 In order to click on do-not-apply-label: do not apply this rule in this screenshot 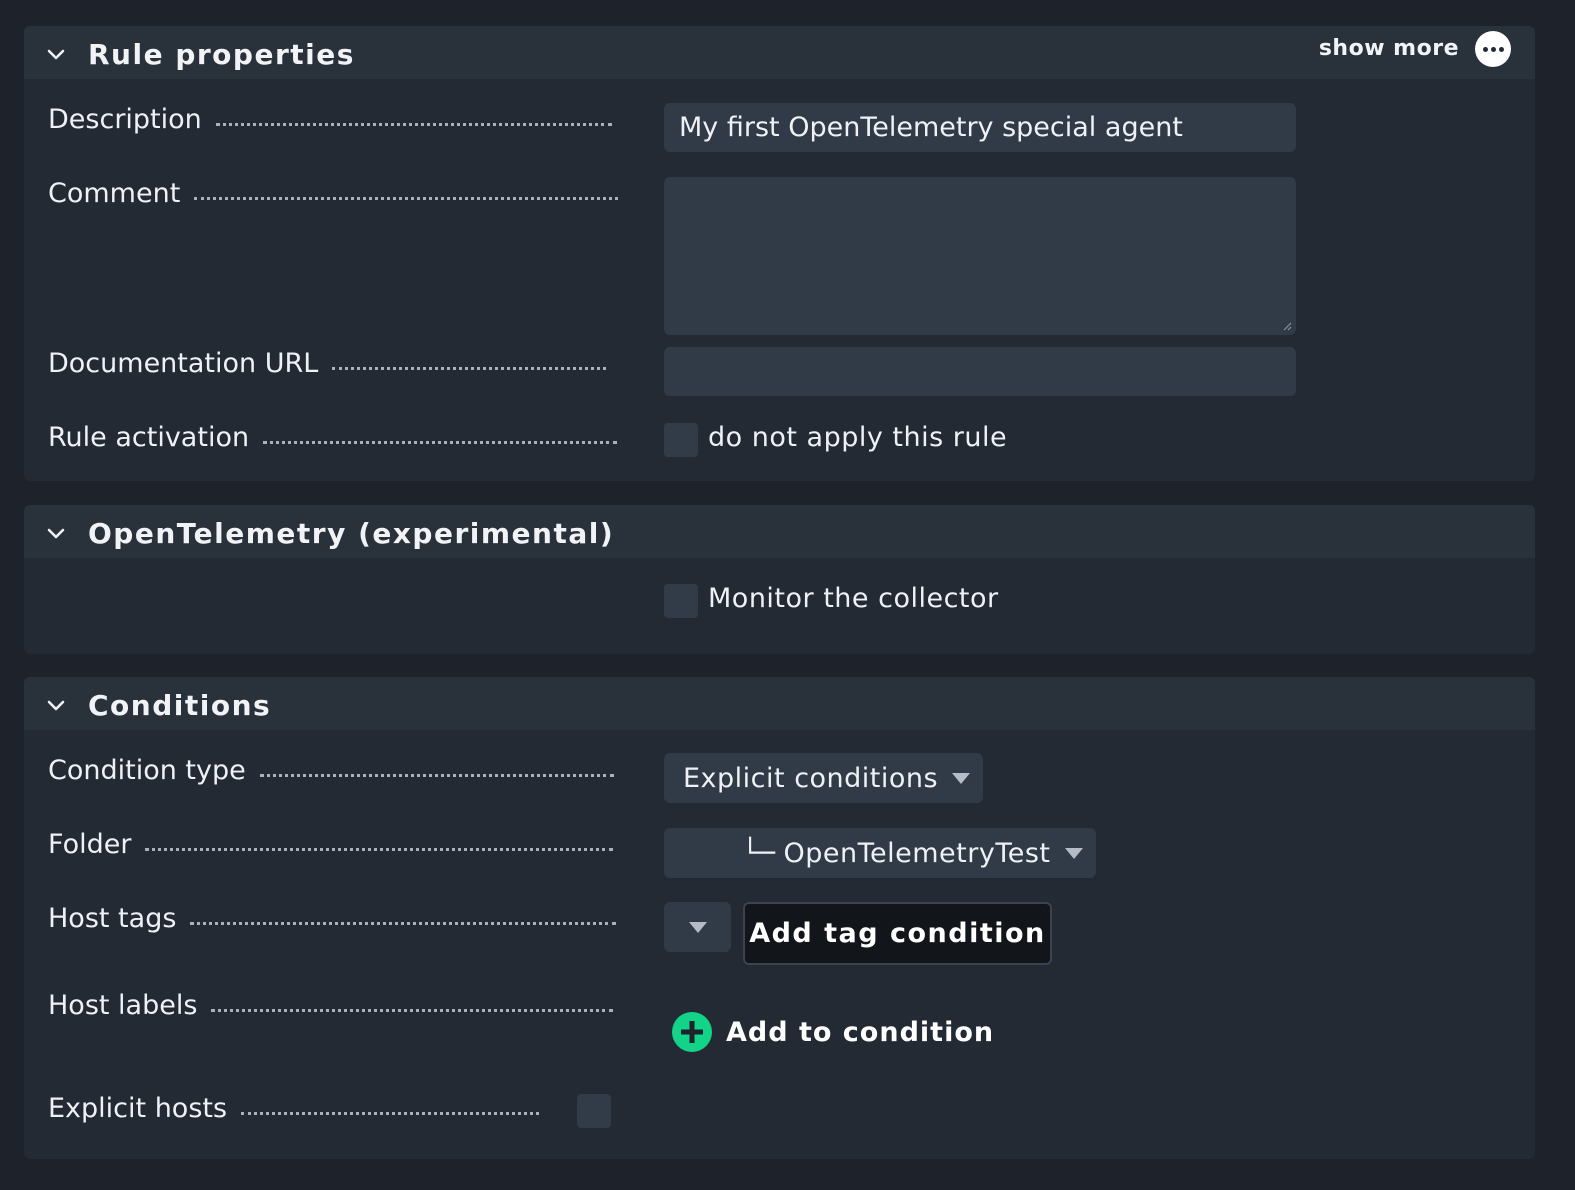, I will do `click(857, 437)`.